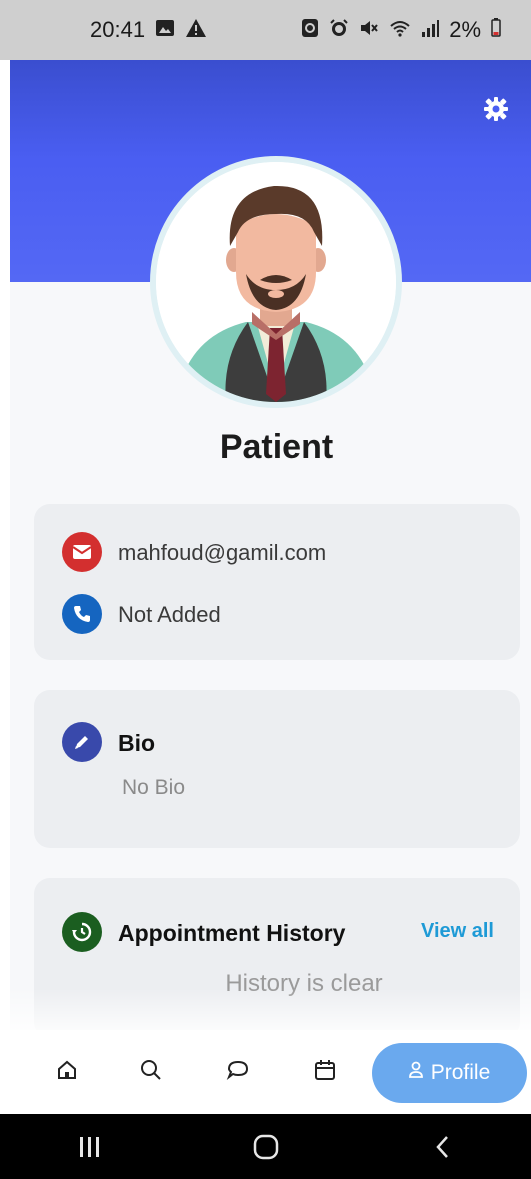  What do you see at coordinates (148, 30) in the screenshot?
I see `status-left: 20:41` at bounding box center [148, 30].